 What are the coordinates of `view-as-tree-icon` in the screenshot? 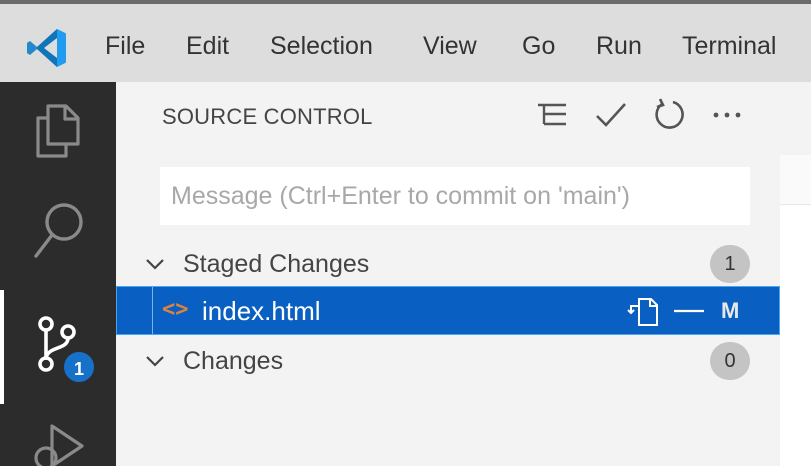 It's located at (553, 115).